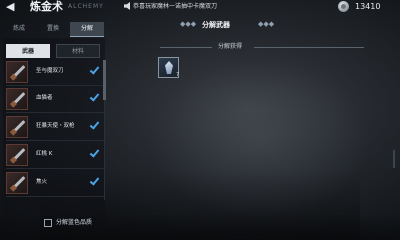 Image resolution: width=400 pixels, height=240 pixels. What do you see at coordinates (240, 25) in the screenshot?
I see `decompose-header: ◆◆◆ 分解武器 ◆◆◆` at bounding box center [240, 25].